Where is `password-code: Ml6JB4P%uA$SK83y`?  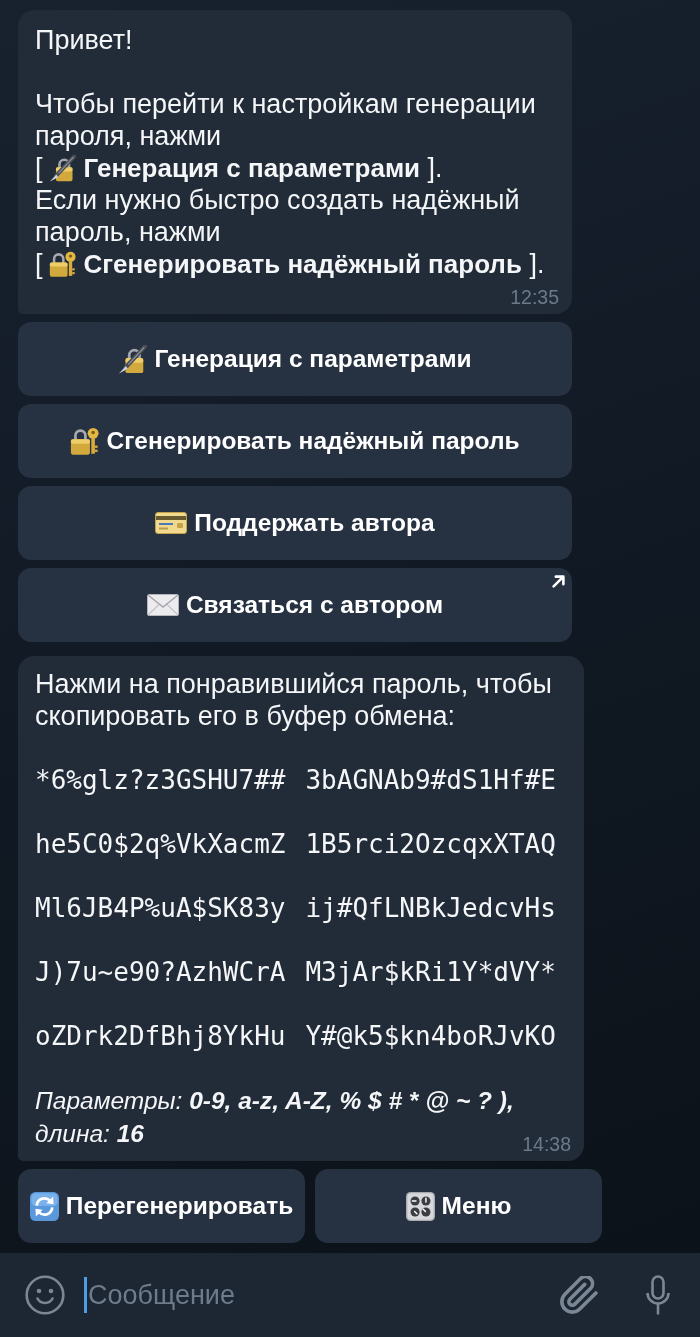
password-code: Ml6JB4P%uA$SK83y is located at coordinates (160, 908).